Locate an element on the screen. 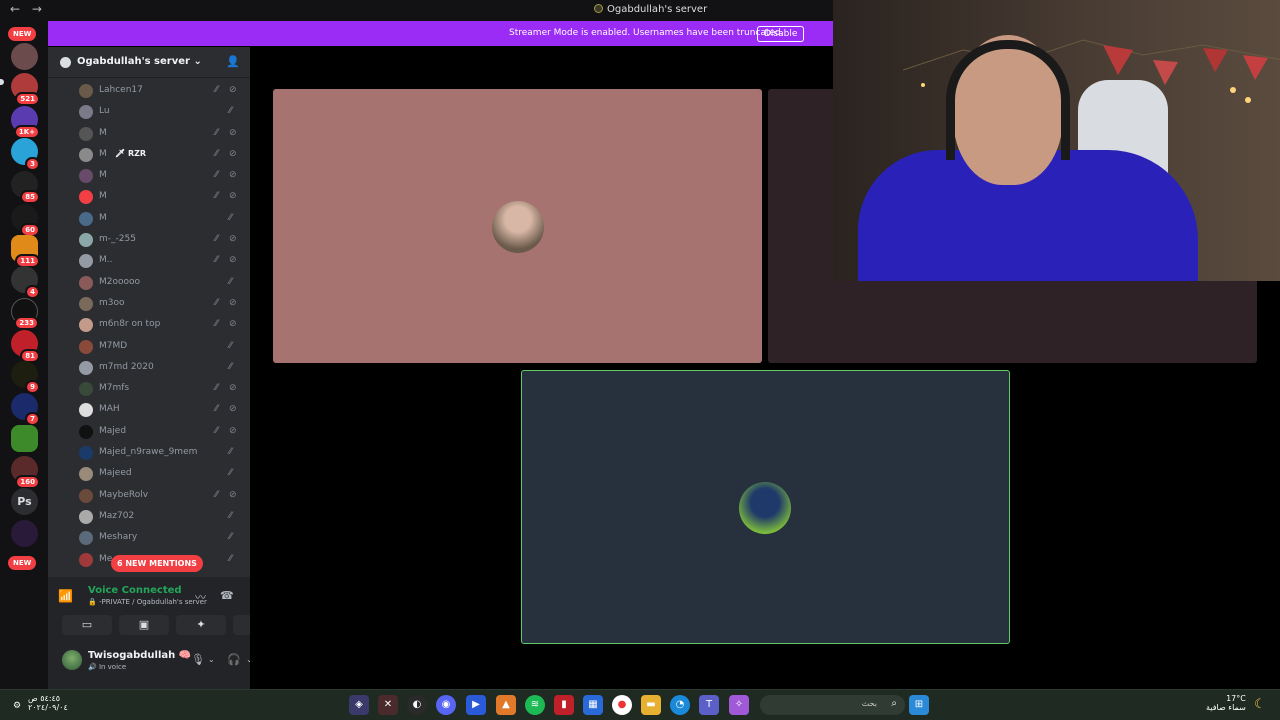 Image resolution: width=1280 pixels, height=720 pixels. member-row: M.. ⁄⁄ ⊘ is located at coordinates (149, 260).